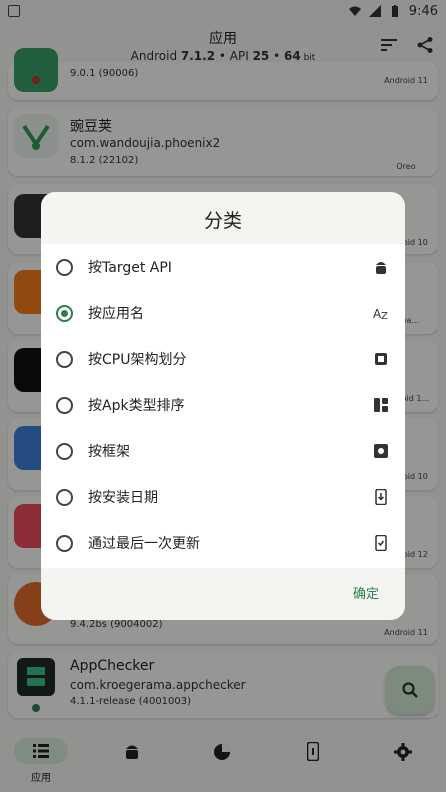 This screenshot has width=446, height=792. Describe the element at coordinates (381, 268) in the screenshot. I see `android-head-icon` at that location.